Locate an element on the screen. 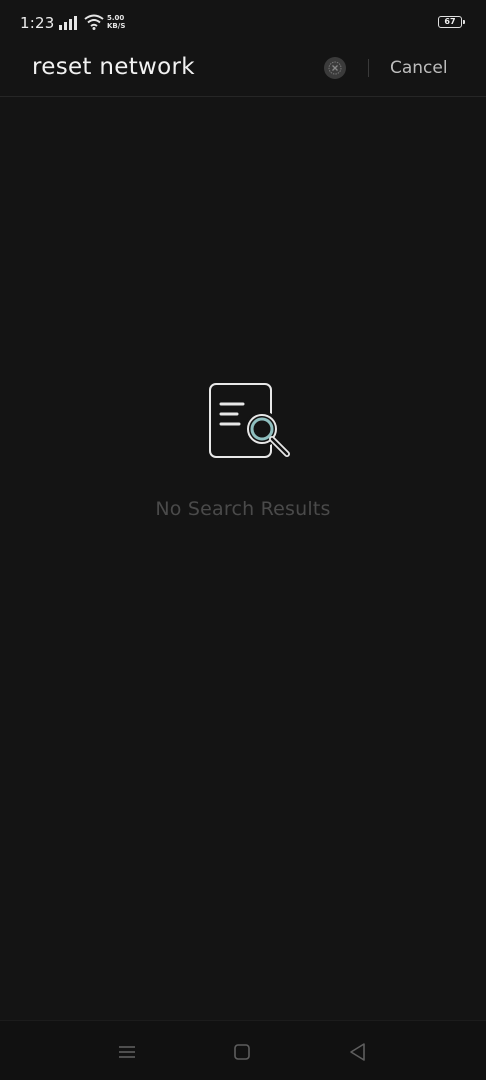 The width and height of the screenshot is (486, 1080). wifi-icon is located at coordinates (94, 24).